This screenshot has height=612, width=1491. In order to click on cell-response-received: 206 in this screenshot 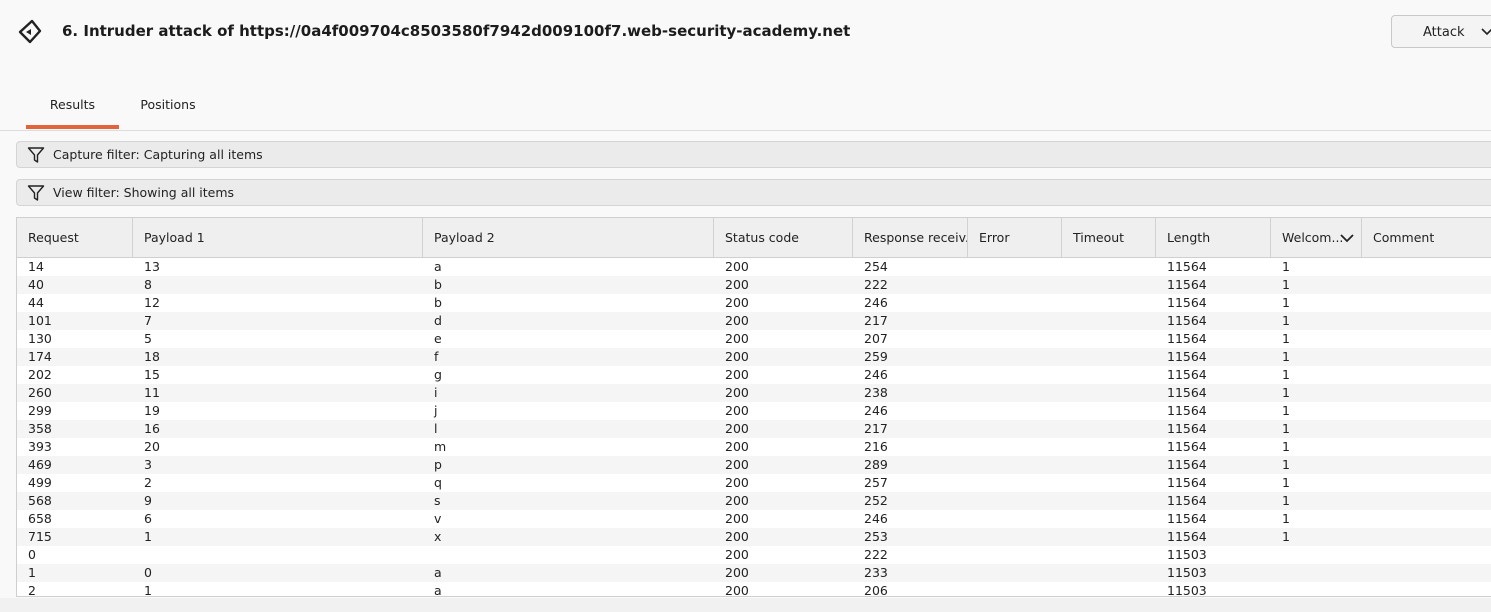, I will do `click(876, 590)`.